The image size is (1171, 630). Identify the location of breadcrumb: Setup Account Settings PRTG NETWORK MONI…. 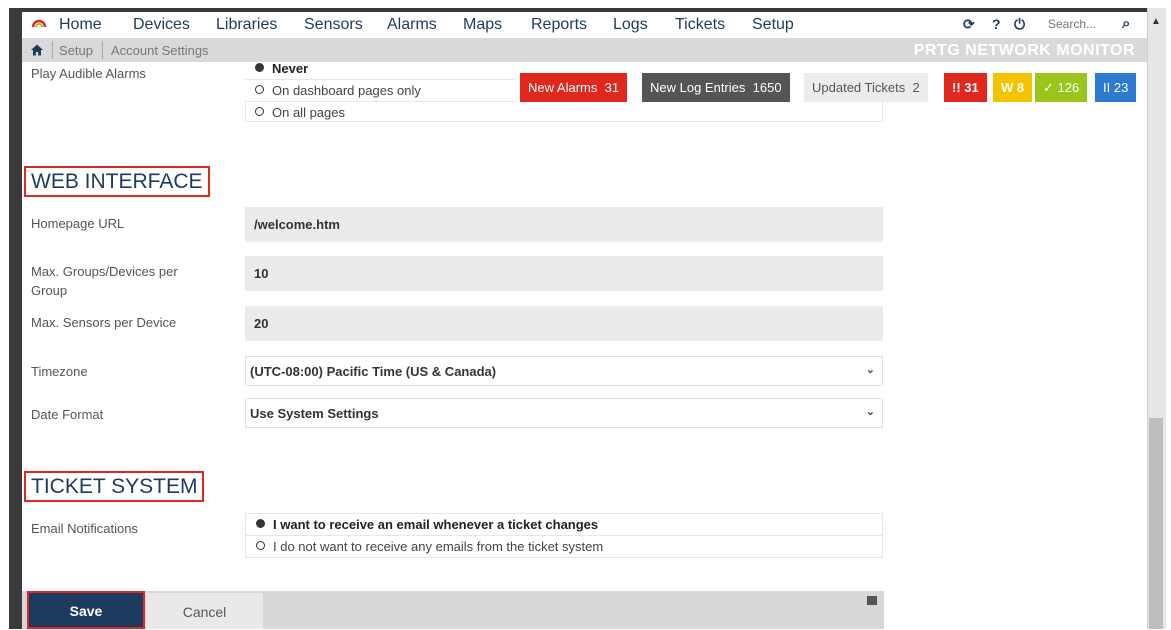
(584, 50).